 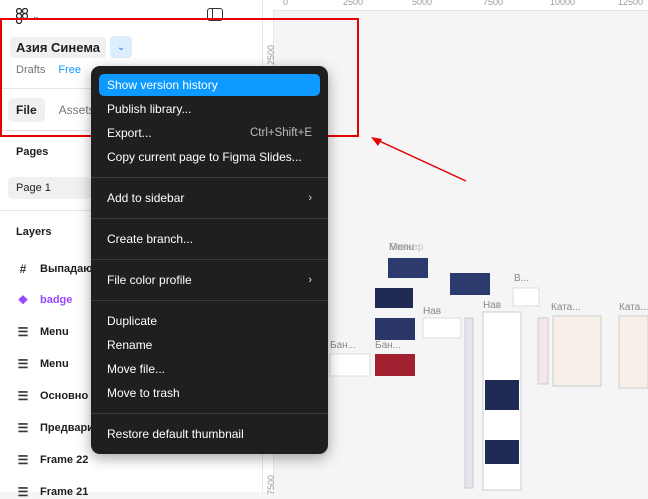 I want to click on layer-item: # Выпадаю, so click(x=54, y=269).